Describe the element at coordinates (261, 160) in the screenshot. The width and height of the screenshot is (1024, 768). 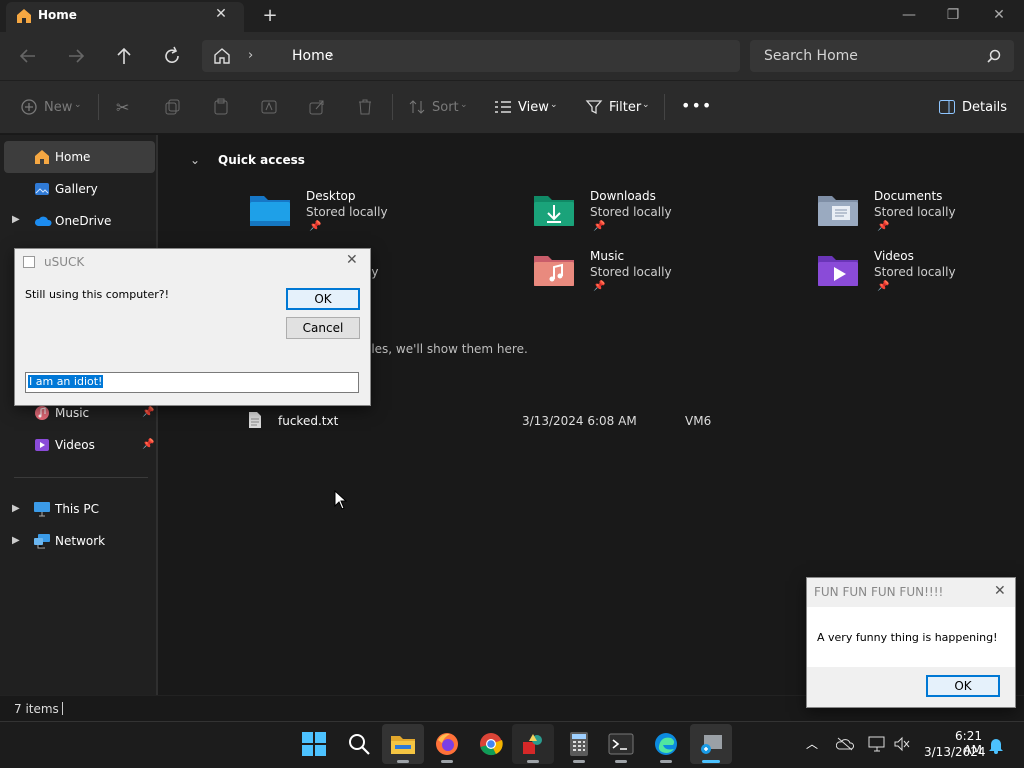
I see `quick-access-heading: Quick access` at that location.